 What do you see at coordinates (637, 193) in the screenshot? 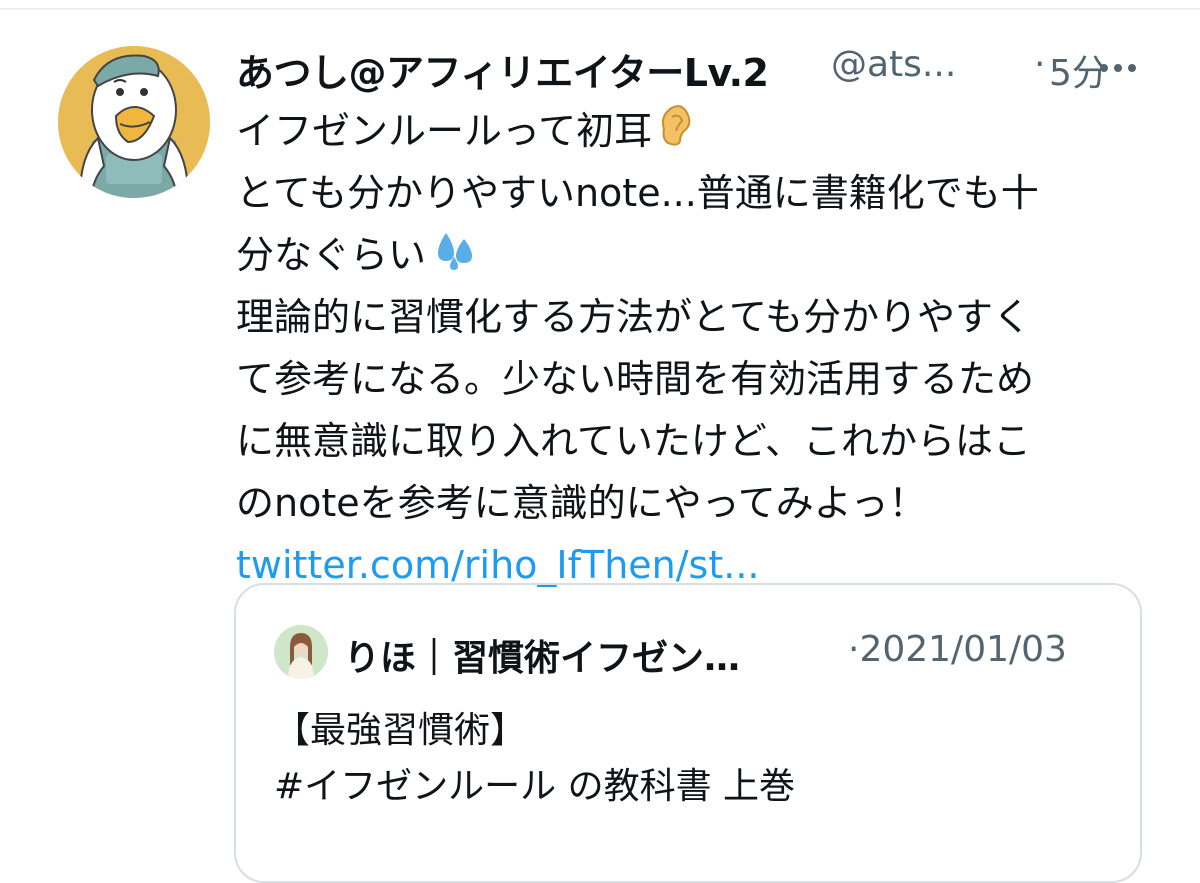
I see `tweet-line: とても分かりやすいnote...普通に書籍化でも十` at bounding box center [637, 193].